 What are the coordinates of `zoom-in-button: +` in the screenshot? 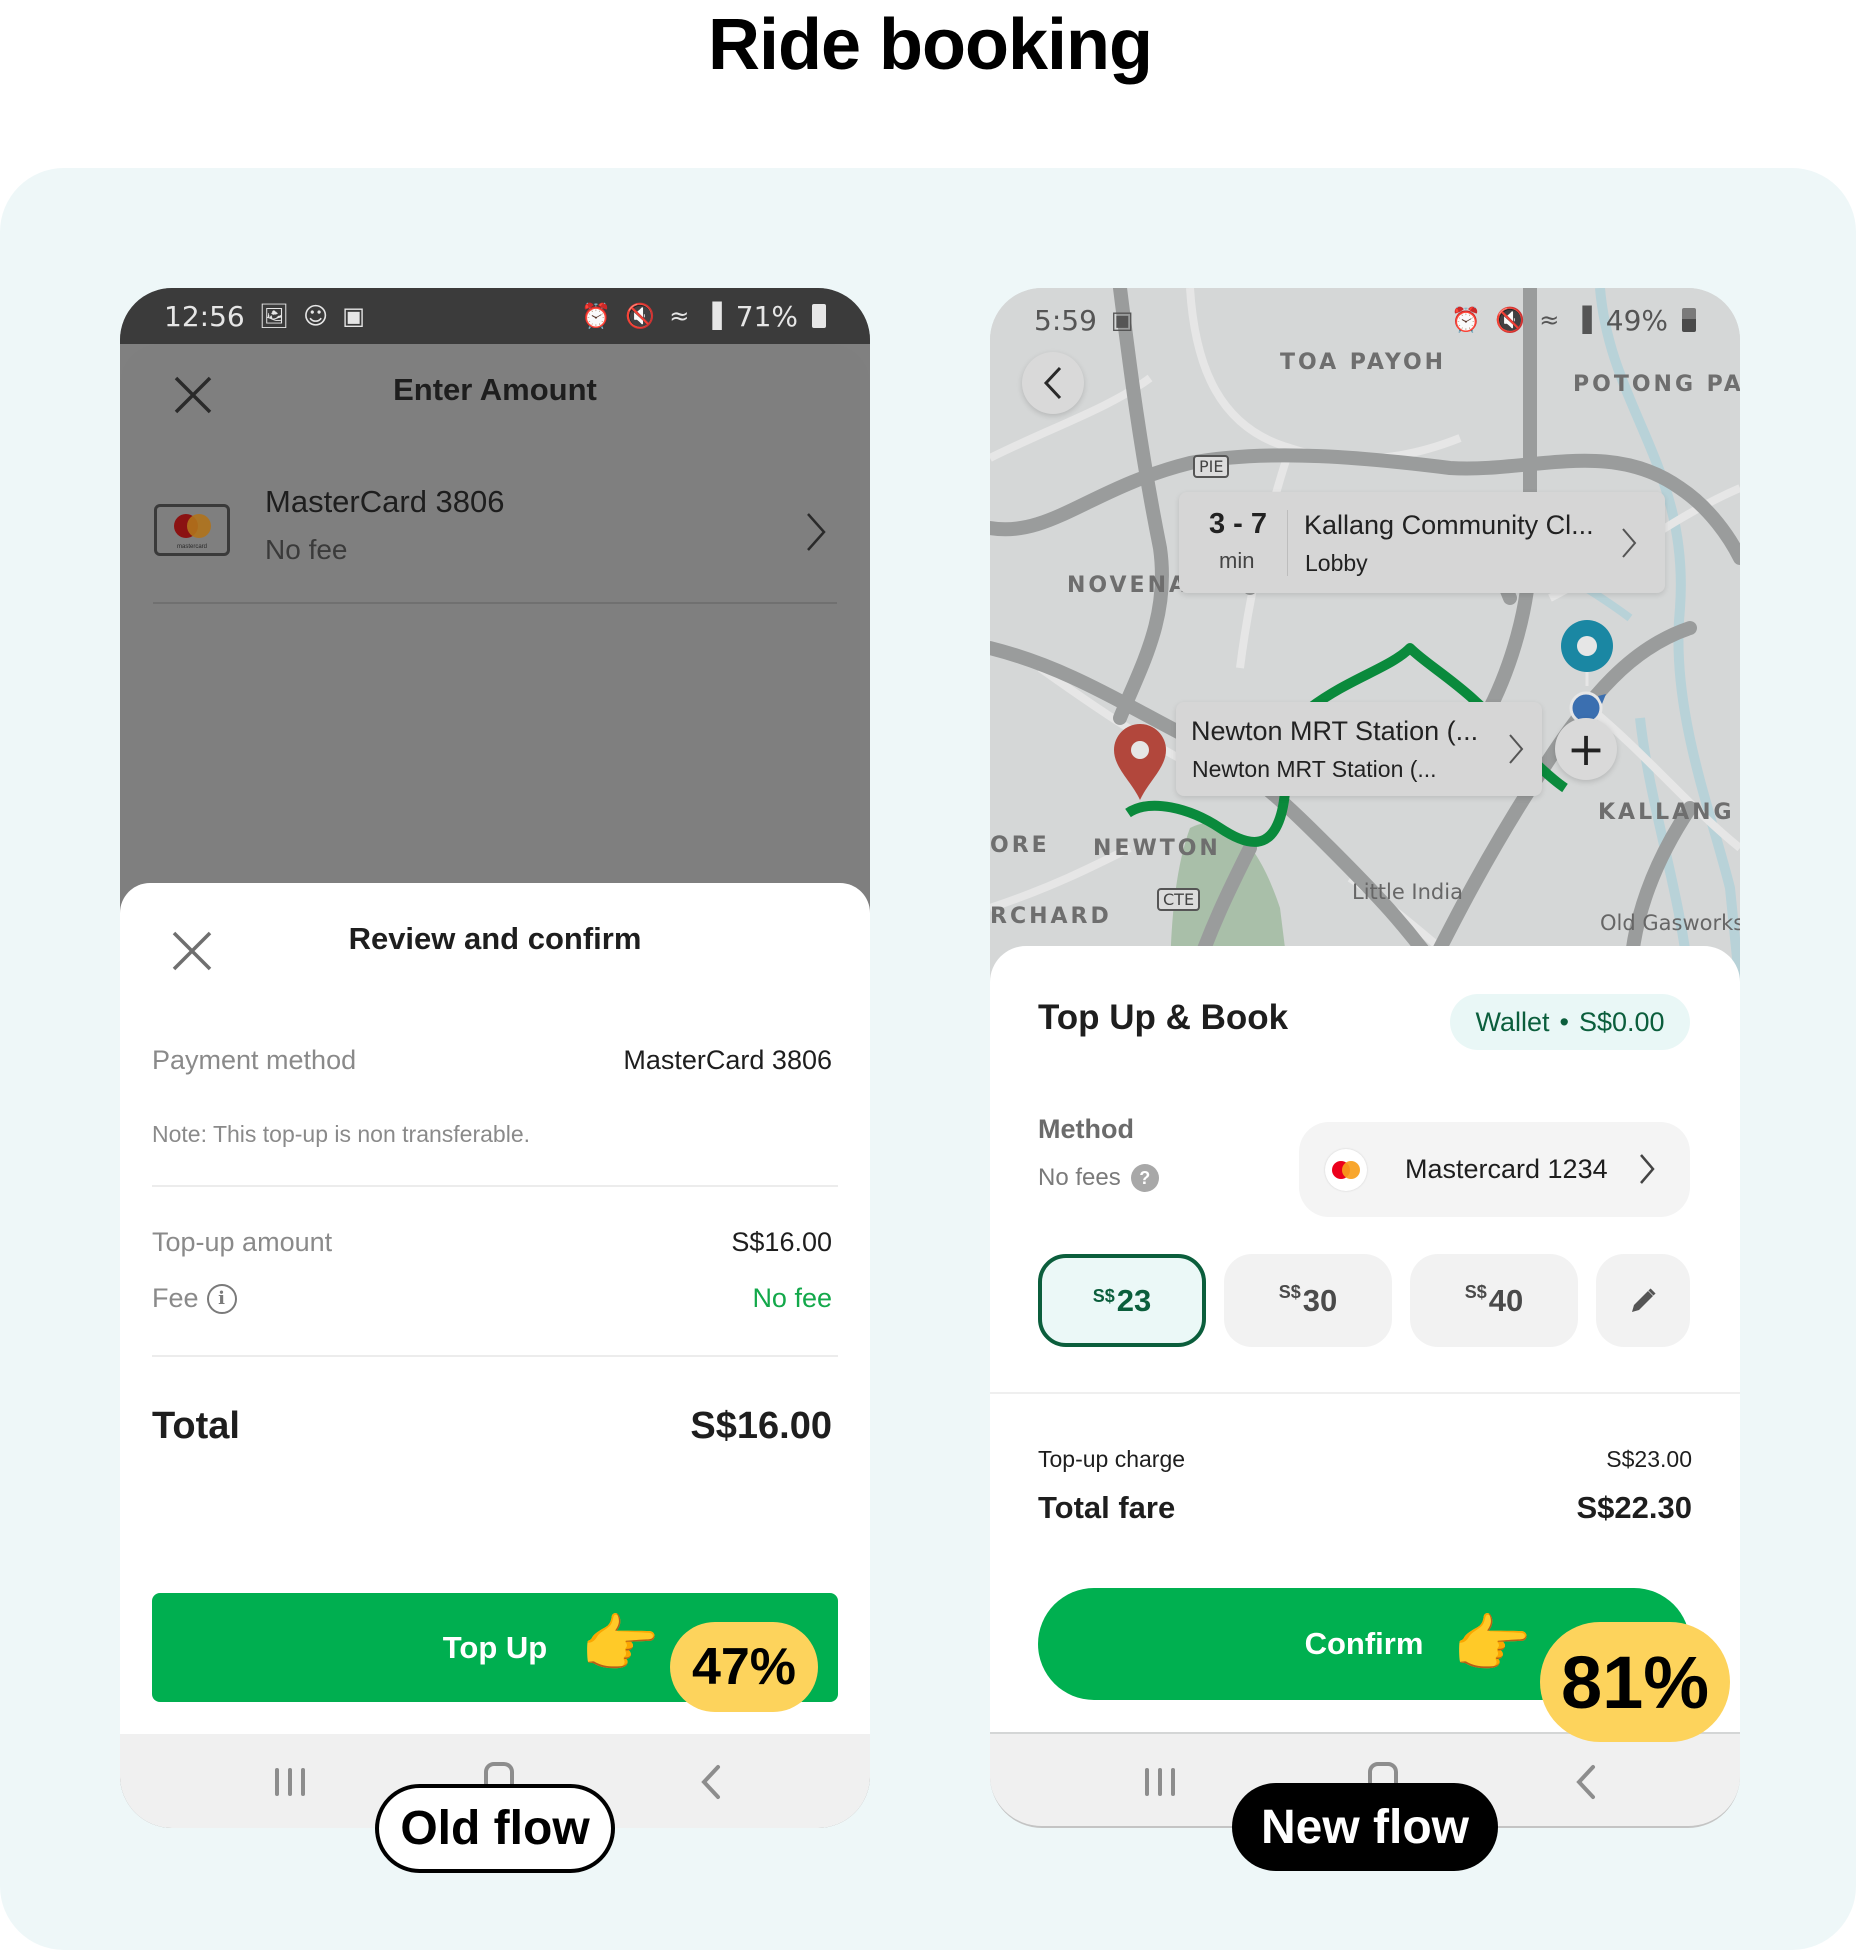 It's located at (1586, 749).